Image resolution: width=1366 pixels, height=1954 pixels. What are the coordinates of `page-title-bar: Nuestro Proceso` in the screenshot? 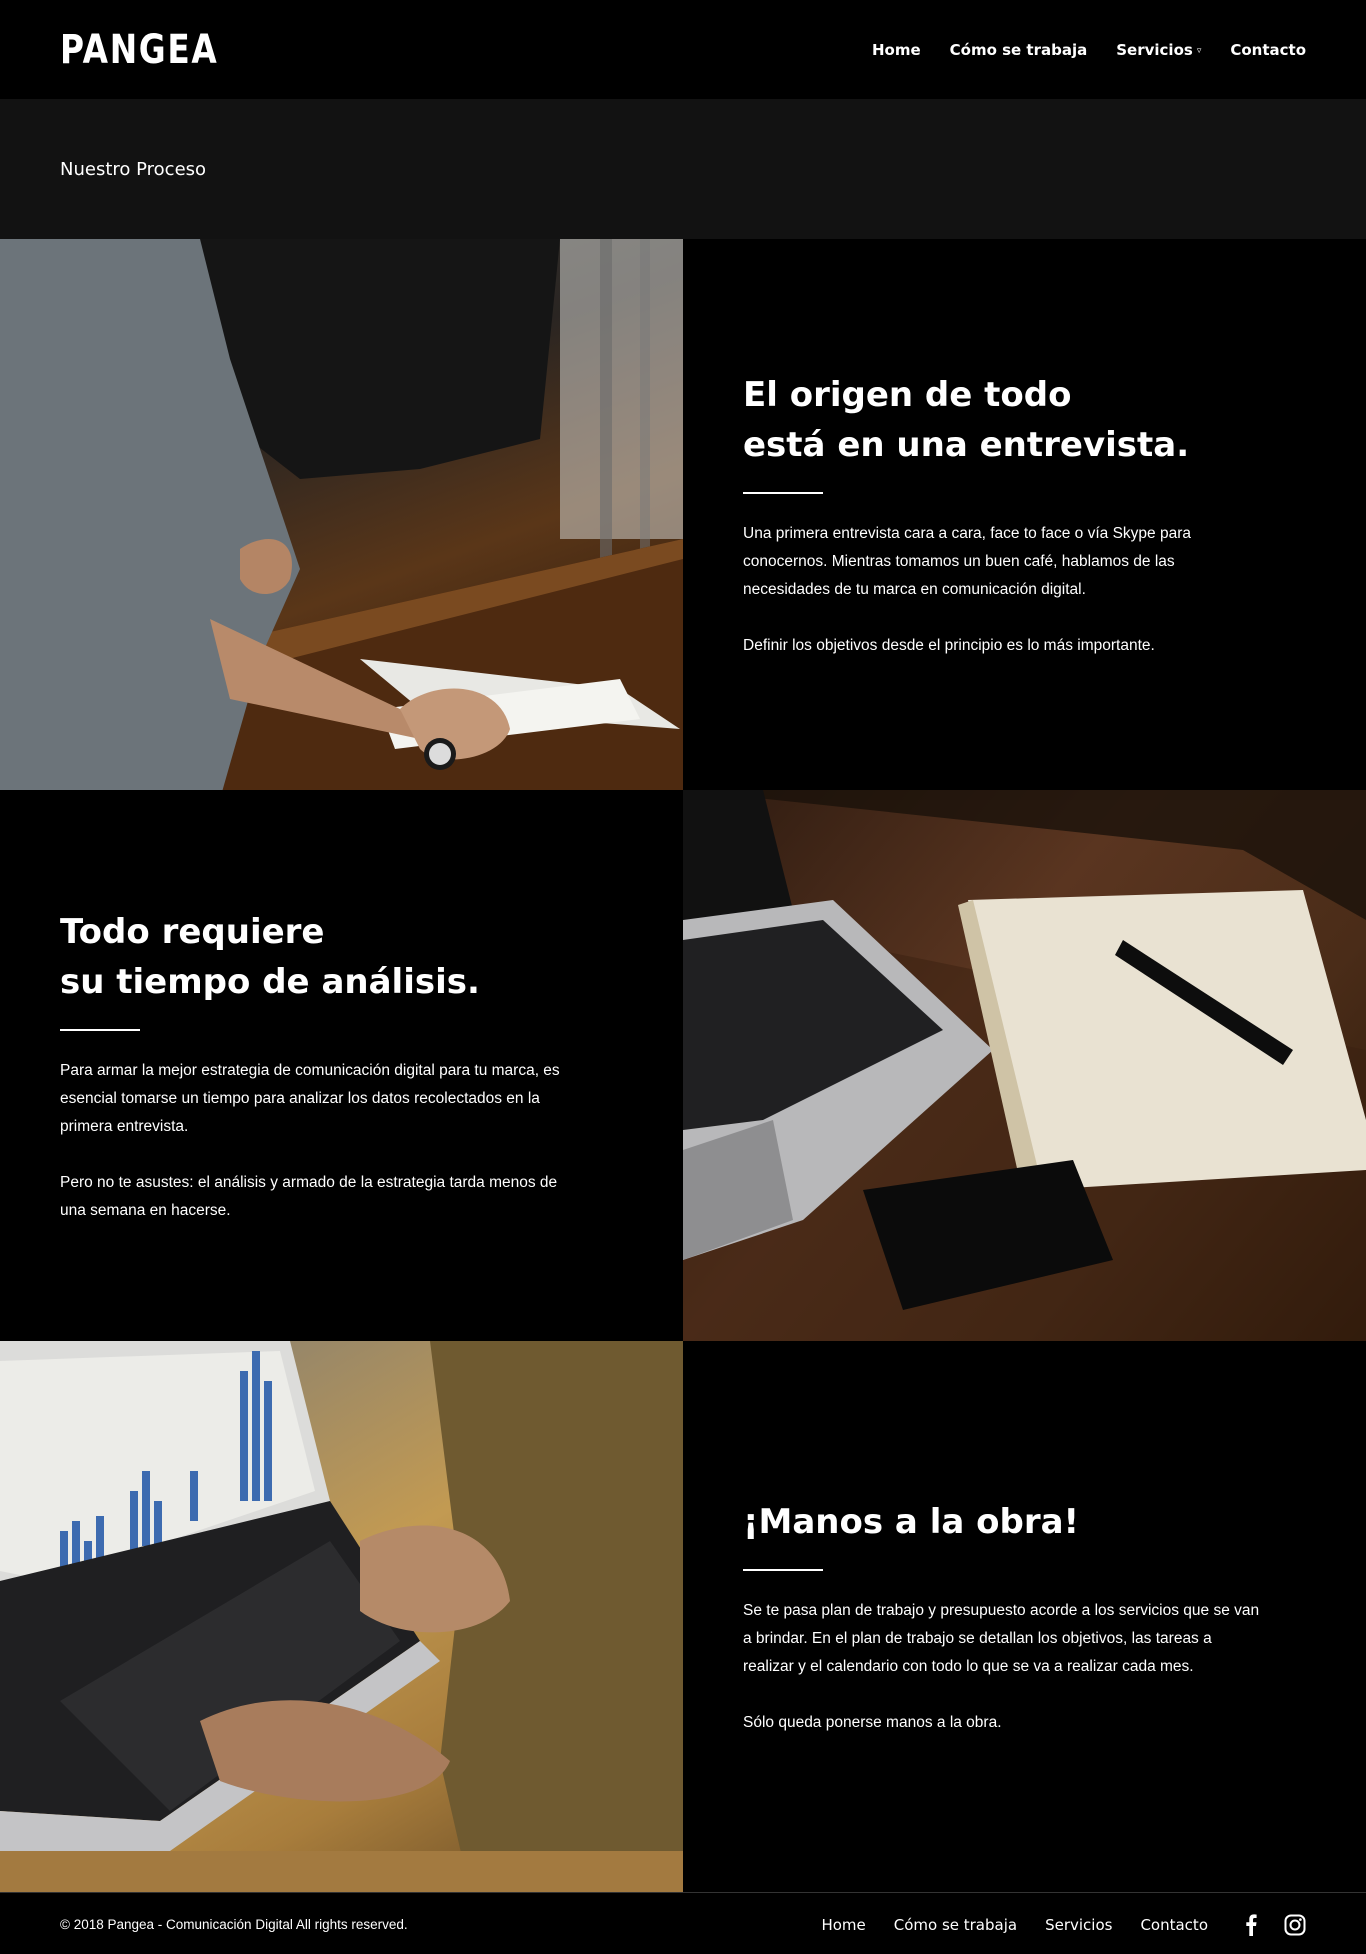 It's located at (683, 169).